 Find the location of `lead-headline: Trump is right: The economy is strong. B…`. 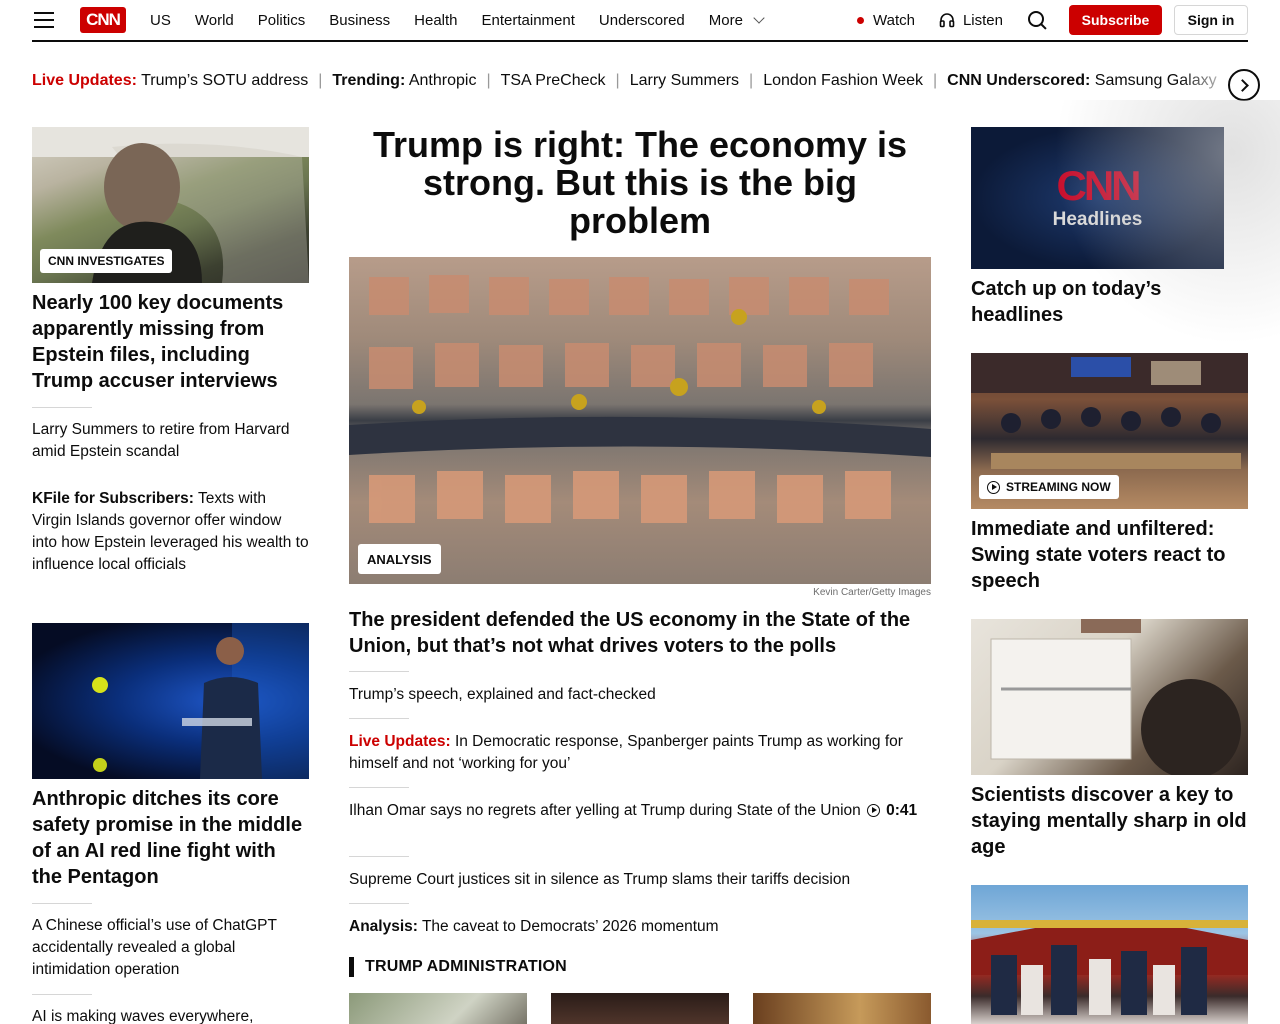

lead-headline: Trump is right: The economy is strong. B… is located at coordinates (640, 183).